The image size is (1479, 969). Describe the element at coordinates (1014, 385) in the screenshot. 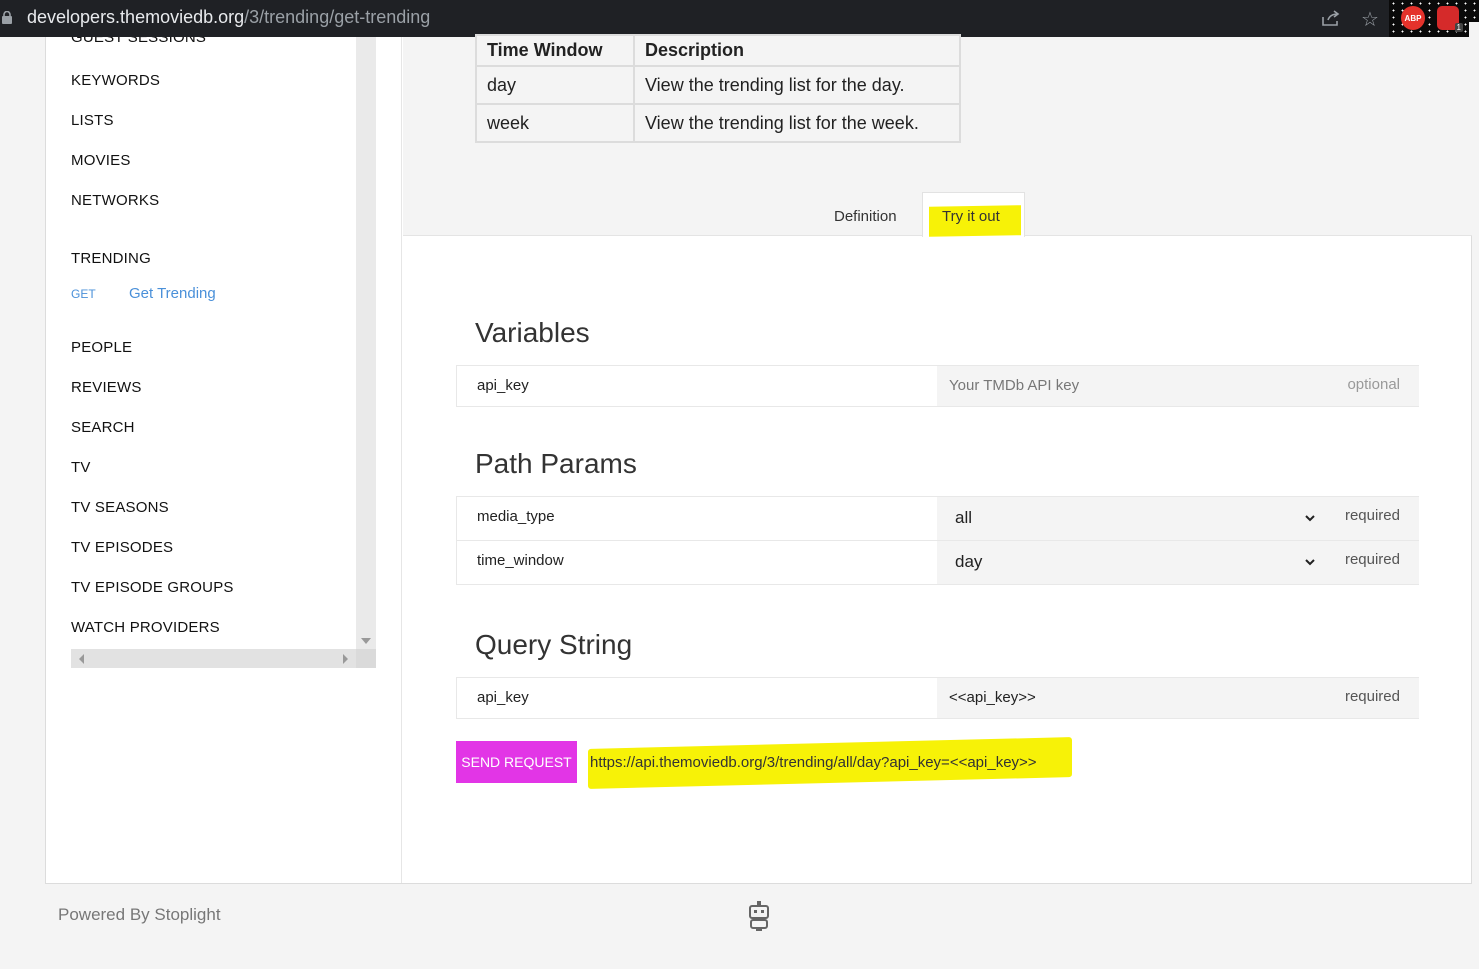

I see `api-key-placeholder: Your TMDb API key` at that location.